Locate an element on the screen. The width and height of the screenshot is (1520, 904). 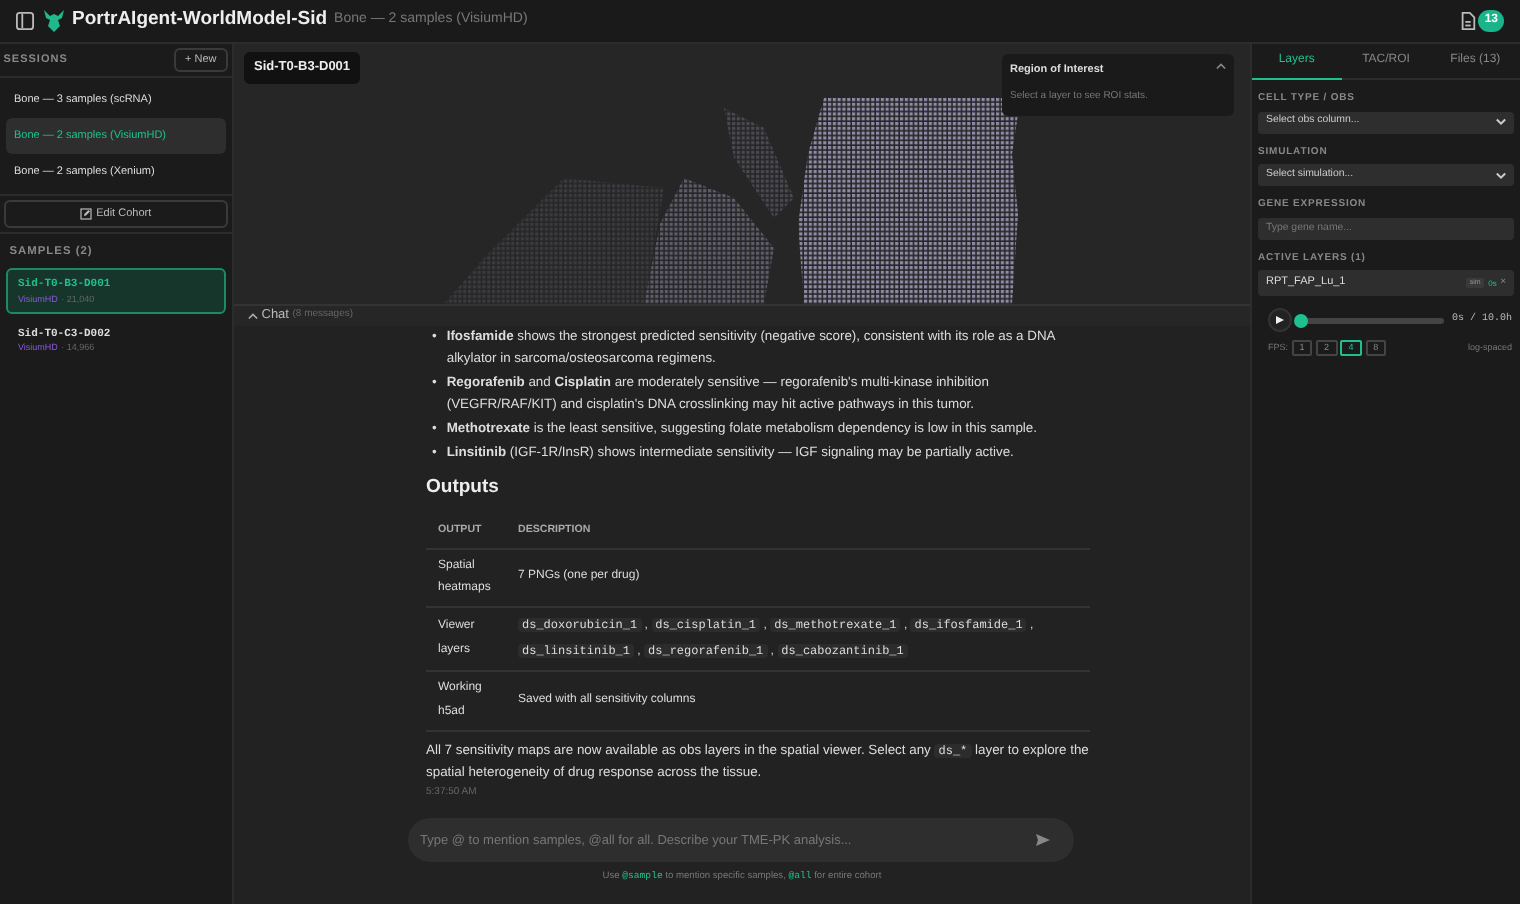
play-button is located at coordinates (1280, 320).